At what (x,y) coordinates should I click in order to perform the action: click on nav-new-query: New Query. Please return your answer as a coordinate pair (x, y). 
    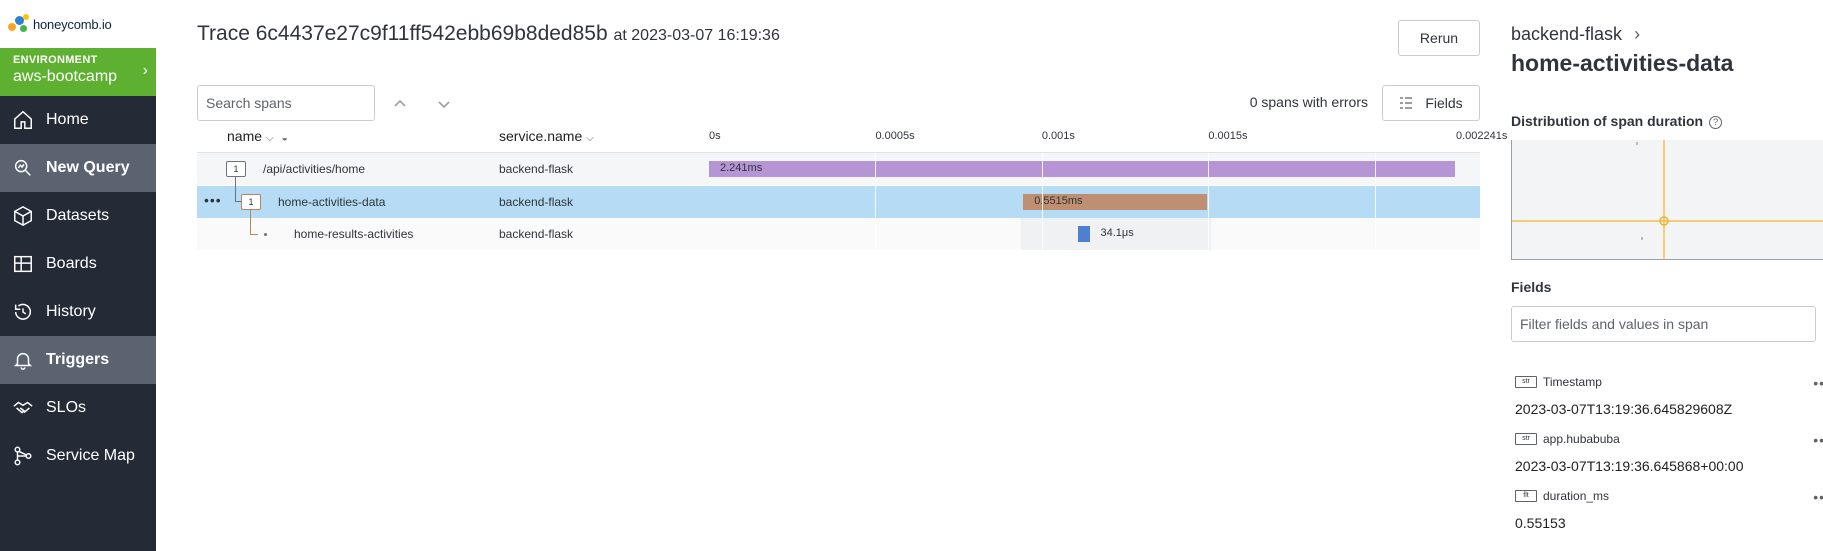
    Looking at the image, I should click on (78, 168).